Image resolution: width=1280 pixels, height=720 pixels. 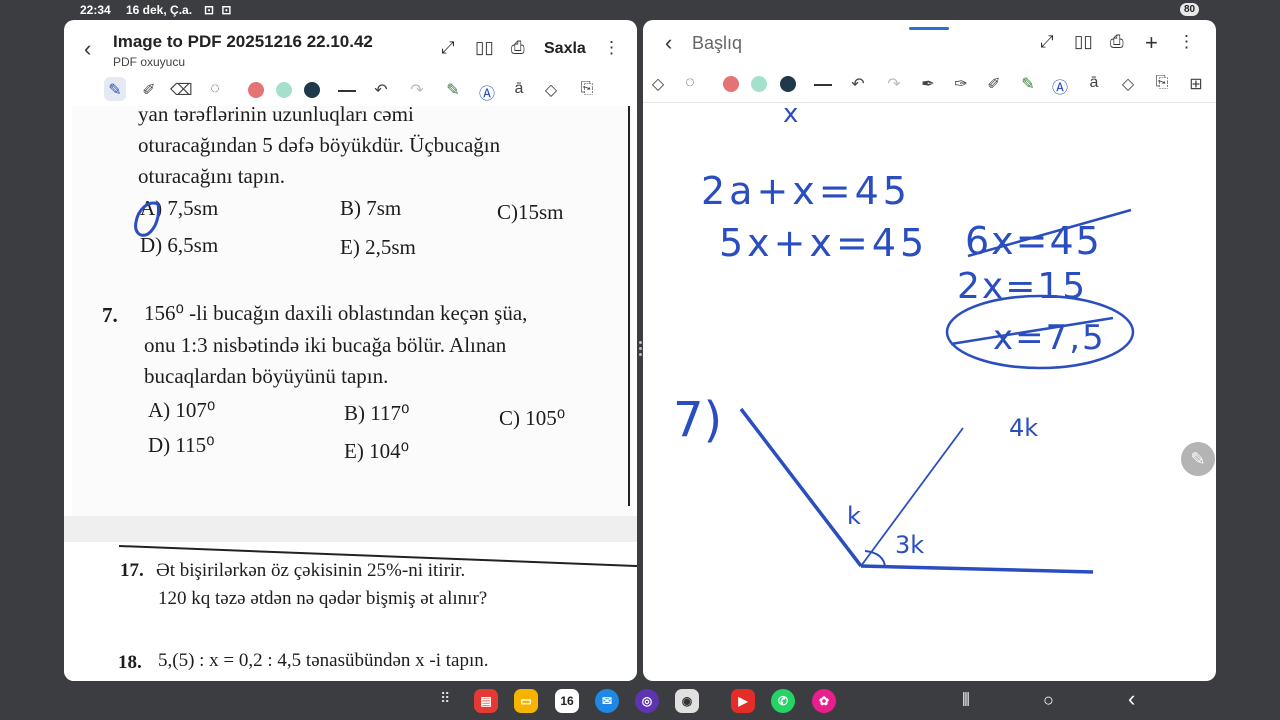 What do you see at coordinates (640, 10) in the screenshot?
I see `status-bar: 22:34 16 dek, Ç.a. ⊡ ⊡ 80` at bounding box center [640, 10].